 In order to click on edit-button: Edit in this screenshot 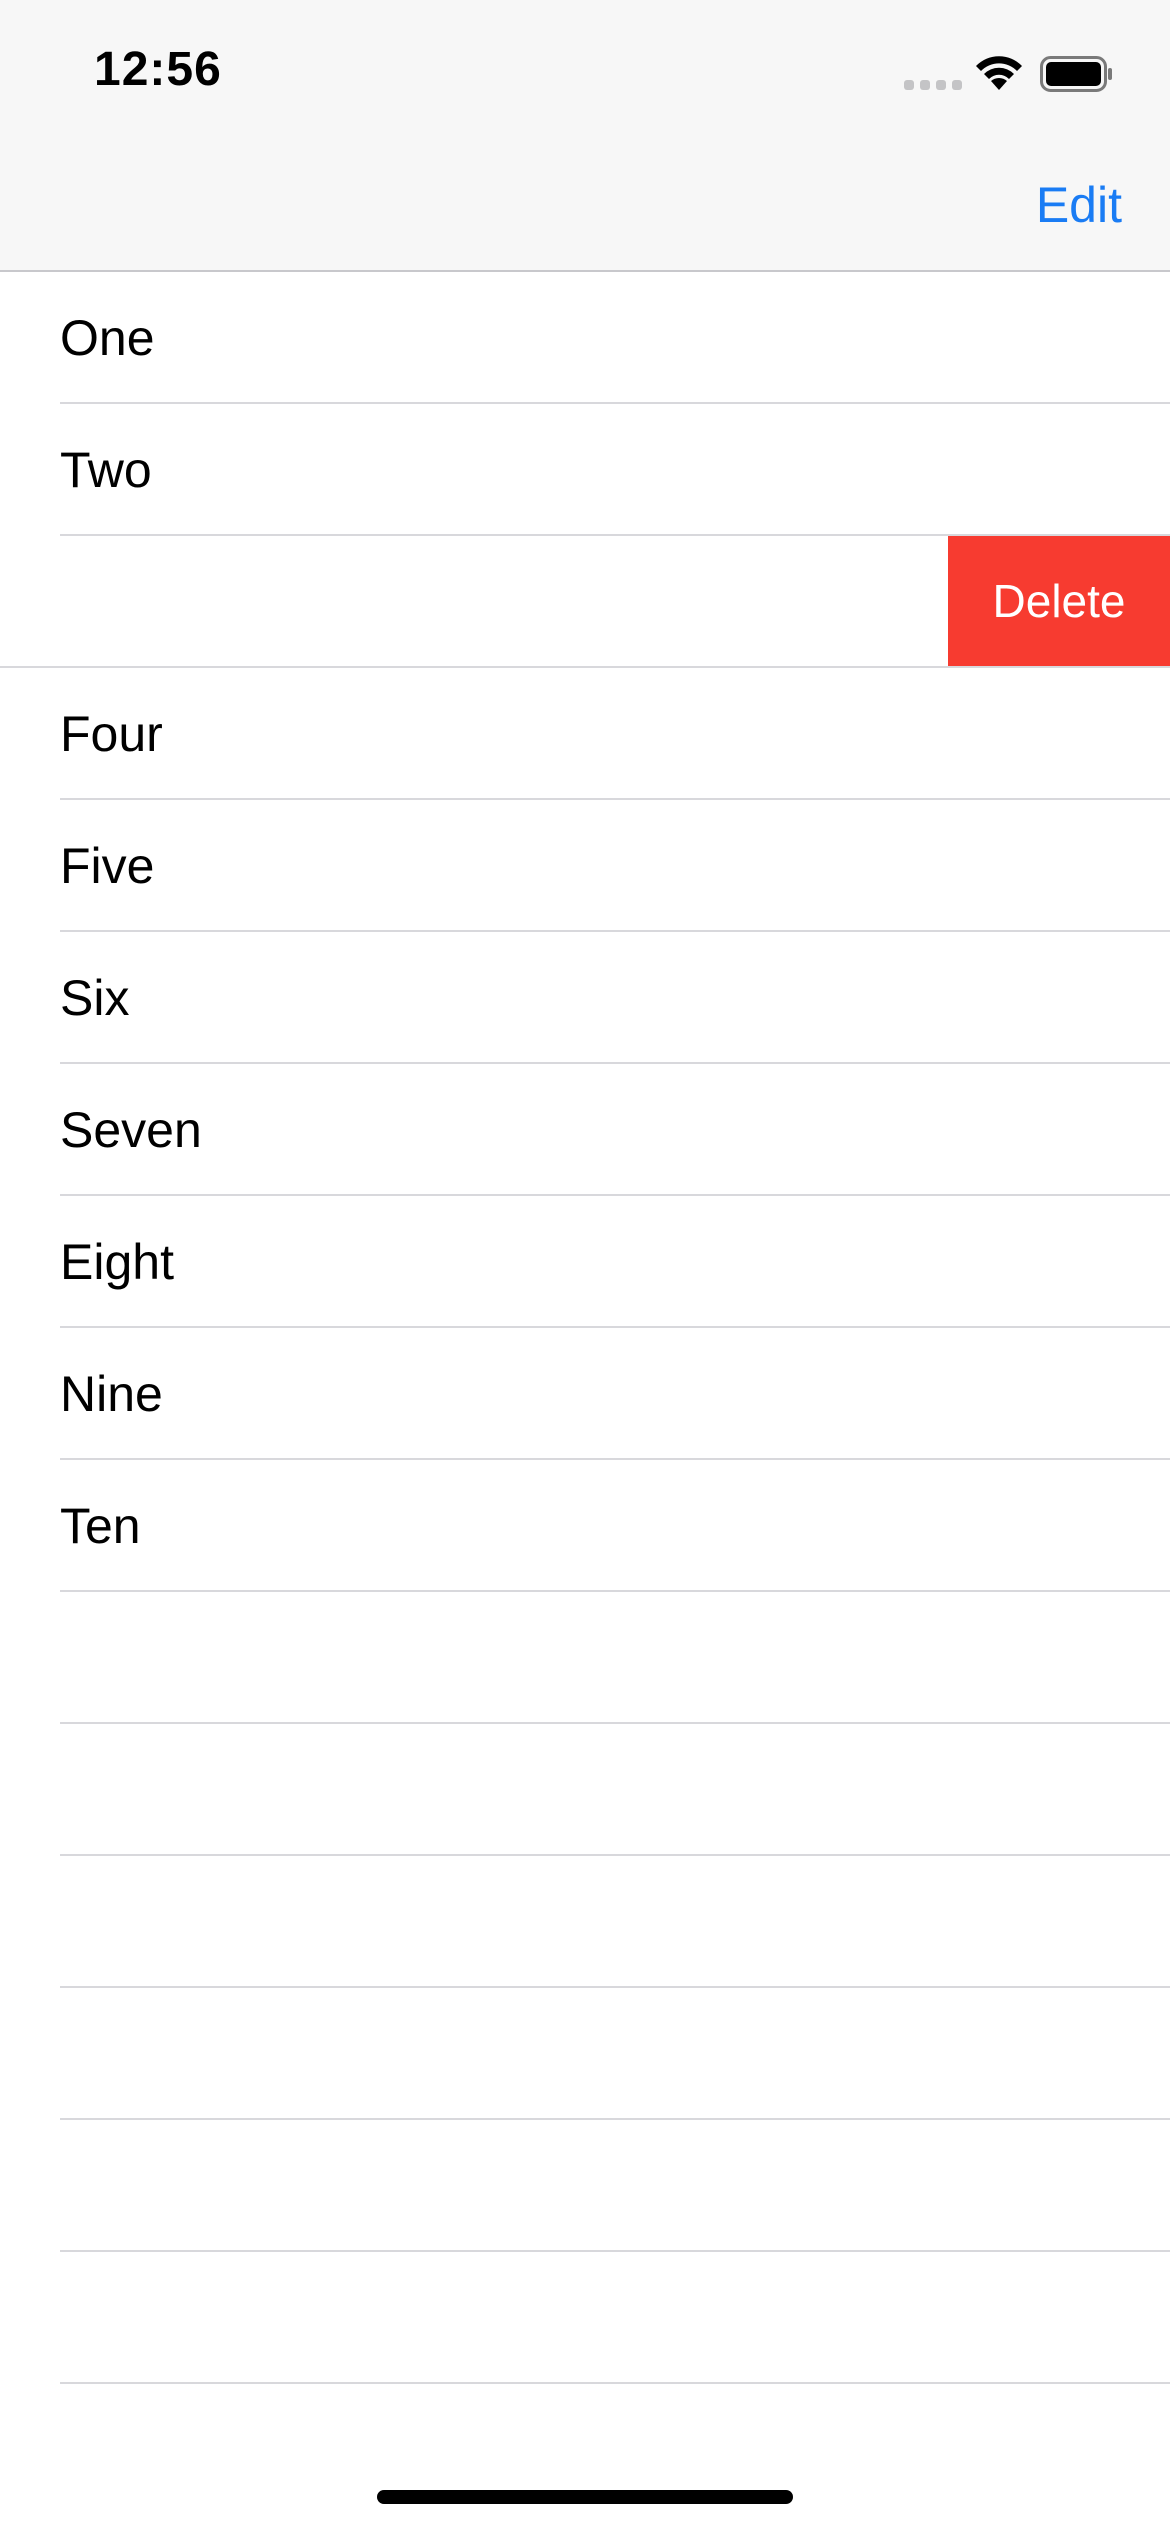, I will do `click(1079, 205)`.